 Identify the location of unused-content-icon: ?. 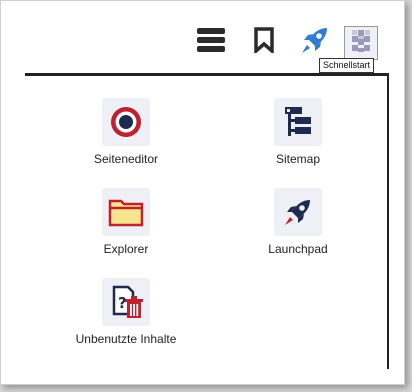
(126, 302).